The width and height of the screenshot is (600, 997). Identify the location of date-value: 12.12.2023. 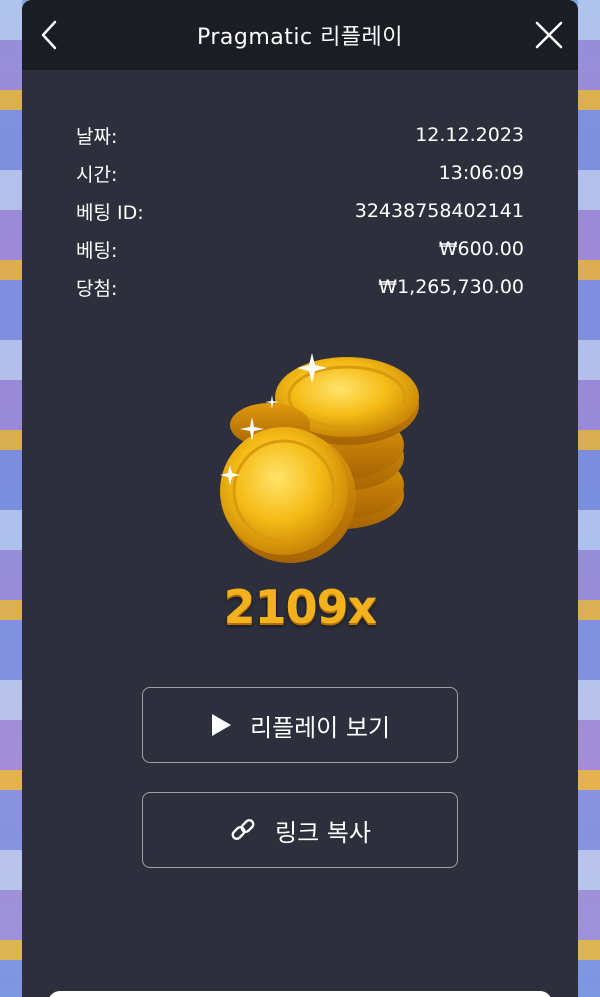
(469, 135).